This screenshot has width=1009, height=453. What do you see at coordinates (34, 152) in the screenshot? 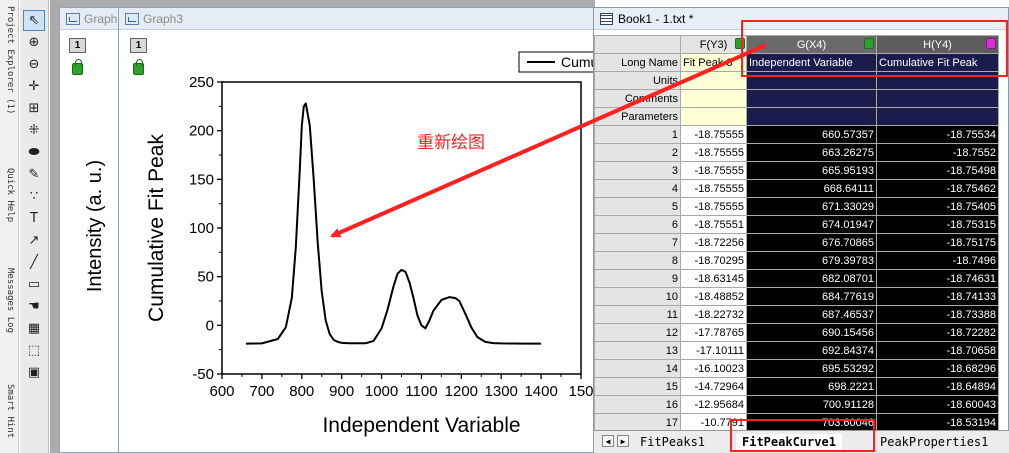
I see `region-mask-icon: ⬬` at bounding box center [34, 152].